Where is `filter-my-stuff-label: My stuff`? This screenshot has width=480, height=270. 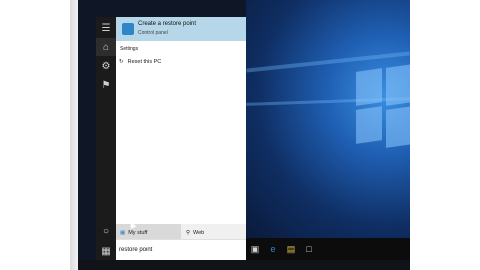
filter-my-stuff-label: My stuff is located at coordinates (138, 232).